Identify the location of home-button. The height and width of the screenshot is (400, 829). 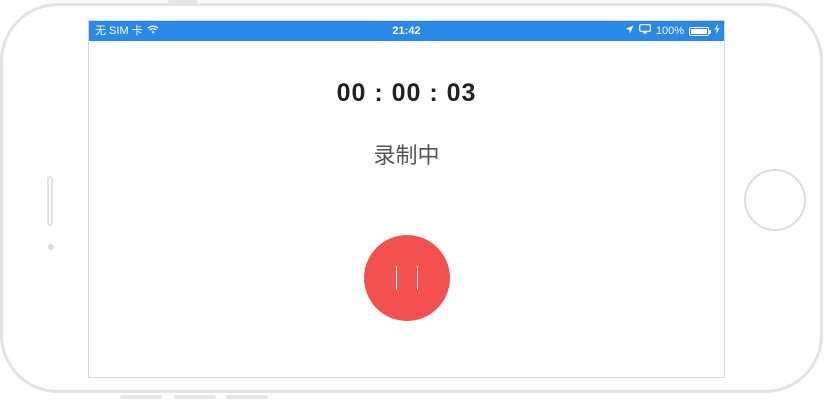
(775, 200).